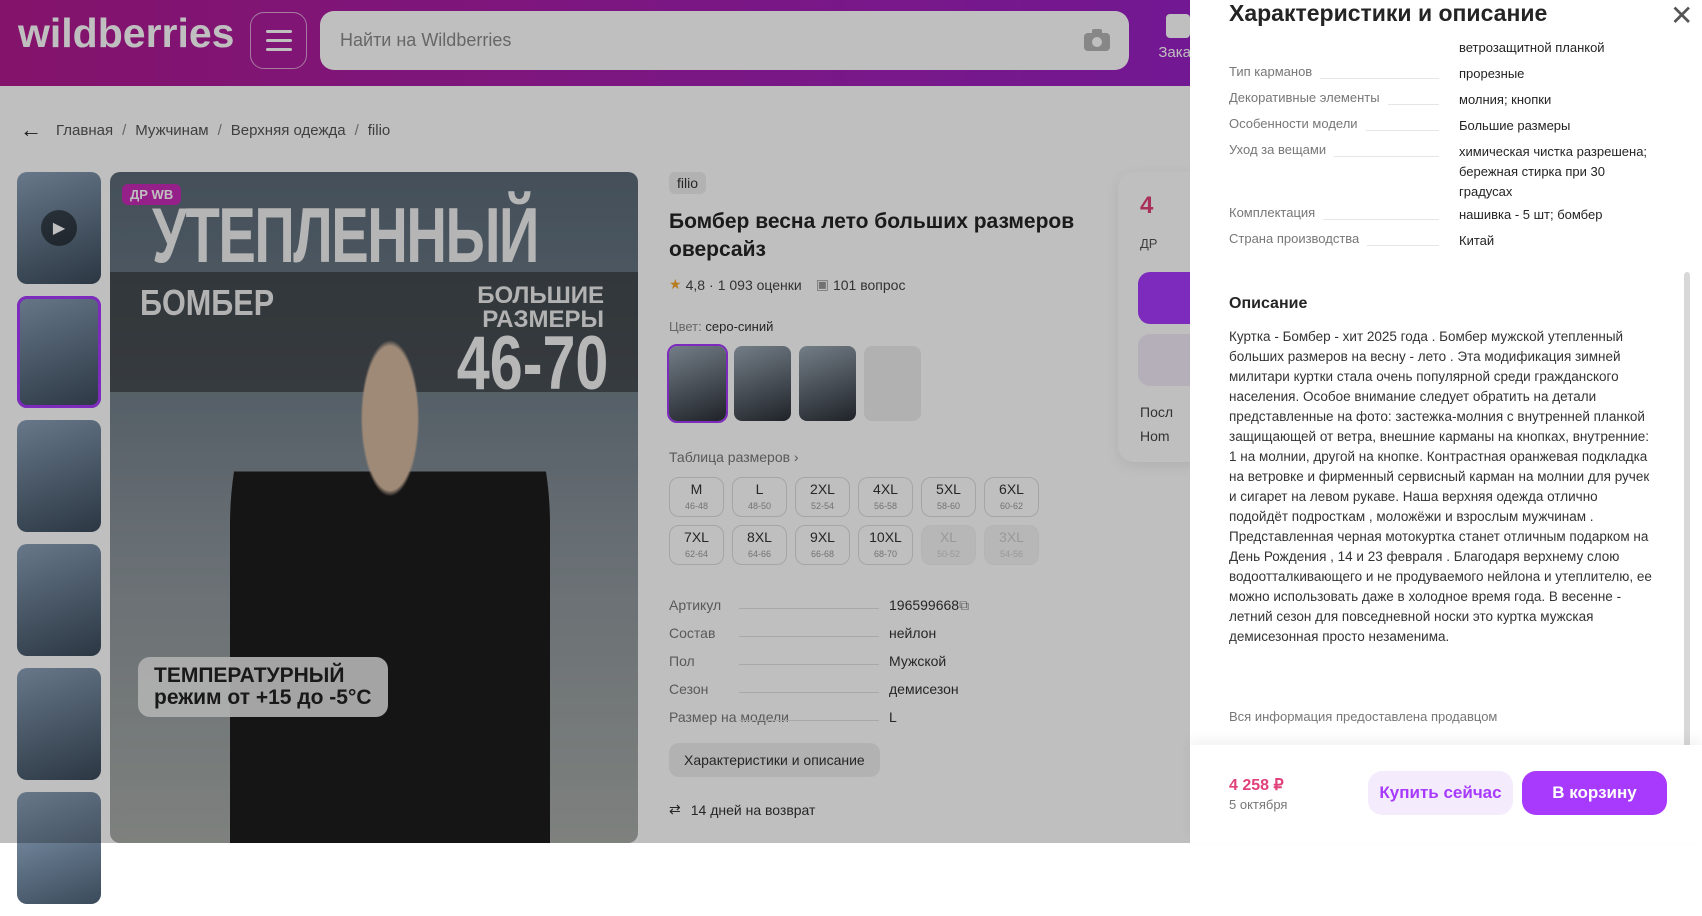 Image resolution: width=1702 pixels, height=916 pixels. Describe the element at coordinates (1298, 238) in the screenshot. I see `characteristic-key: Страна производства` at that location.